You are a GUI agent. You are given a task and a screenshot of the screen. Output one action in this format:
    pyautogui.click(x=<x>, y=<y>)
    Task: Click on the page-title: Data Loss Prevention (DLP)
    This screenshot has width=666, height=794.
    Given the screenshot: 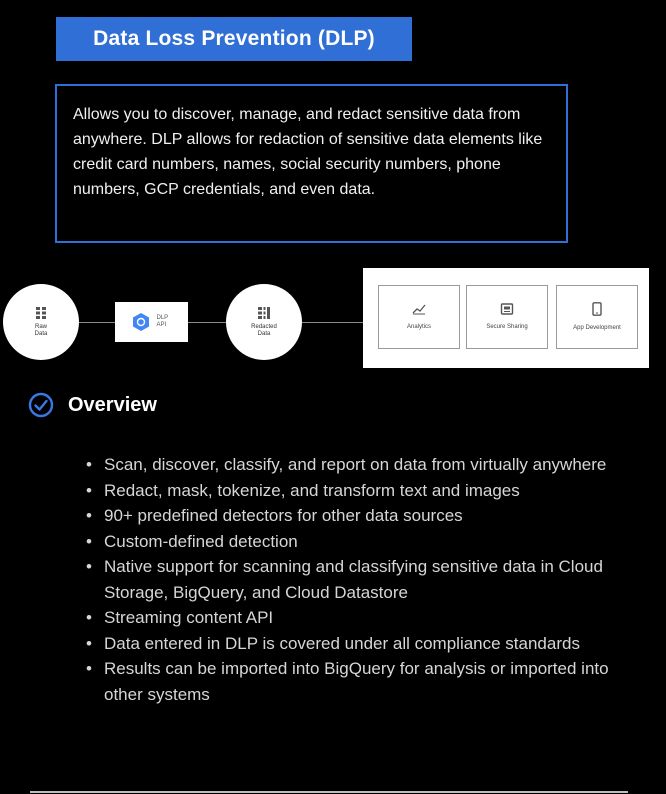 What is the action you would take?
    pyautogui.click(x=234, y=39)
    